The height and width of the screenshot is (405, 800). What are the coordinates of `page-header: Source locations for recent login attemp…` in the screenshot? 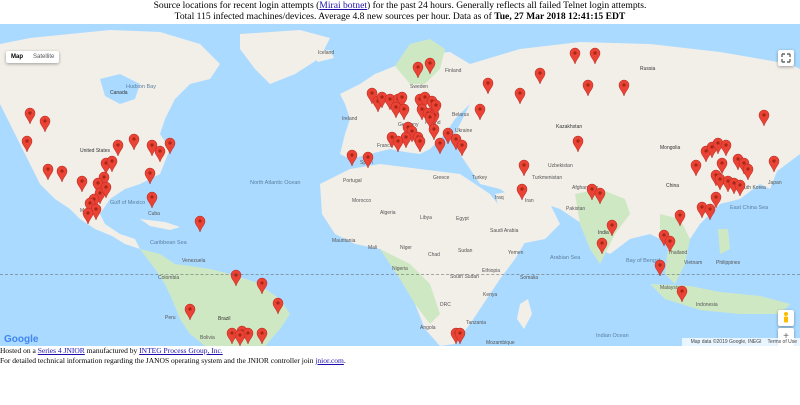 It's located at (400, 12).